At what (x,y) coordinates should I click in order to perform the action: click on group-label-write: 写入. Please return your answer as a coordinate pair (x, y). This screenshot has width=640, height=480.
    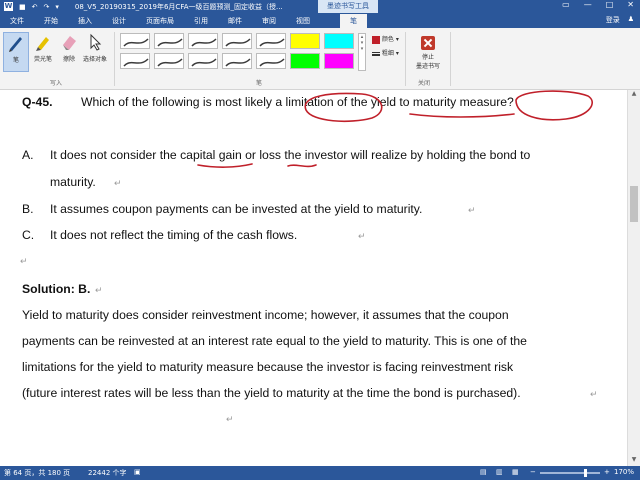
    Looking at the image, I should click on (56, 83).